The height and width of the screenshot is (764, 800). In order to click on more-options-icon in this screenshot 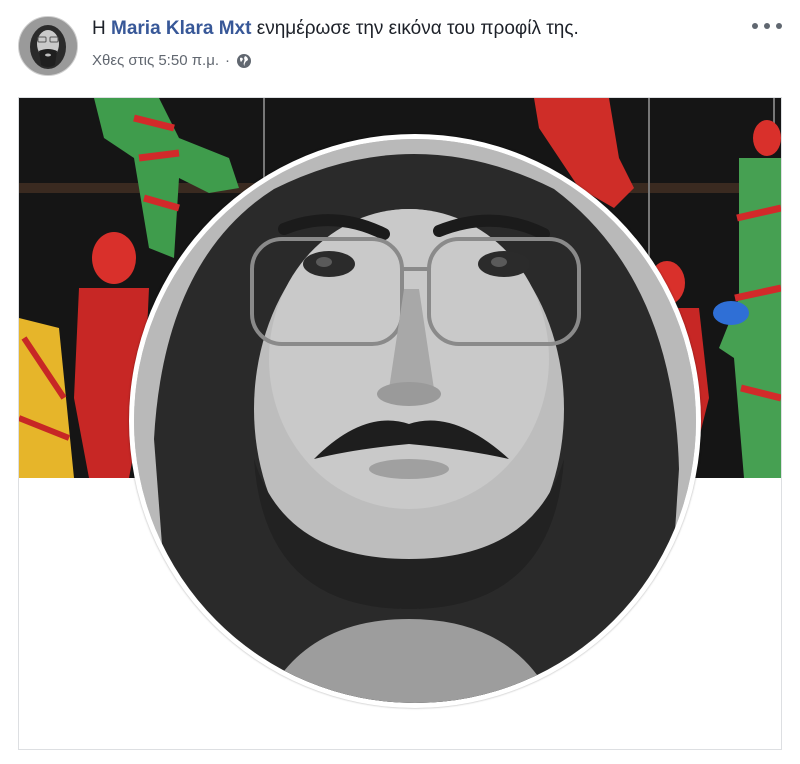, I will do `click(767, 26)`.